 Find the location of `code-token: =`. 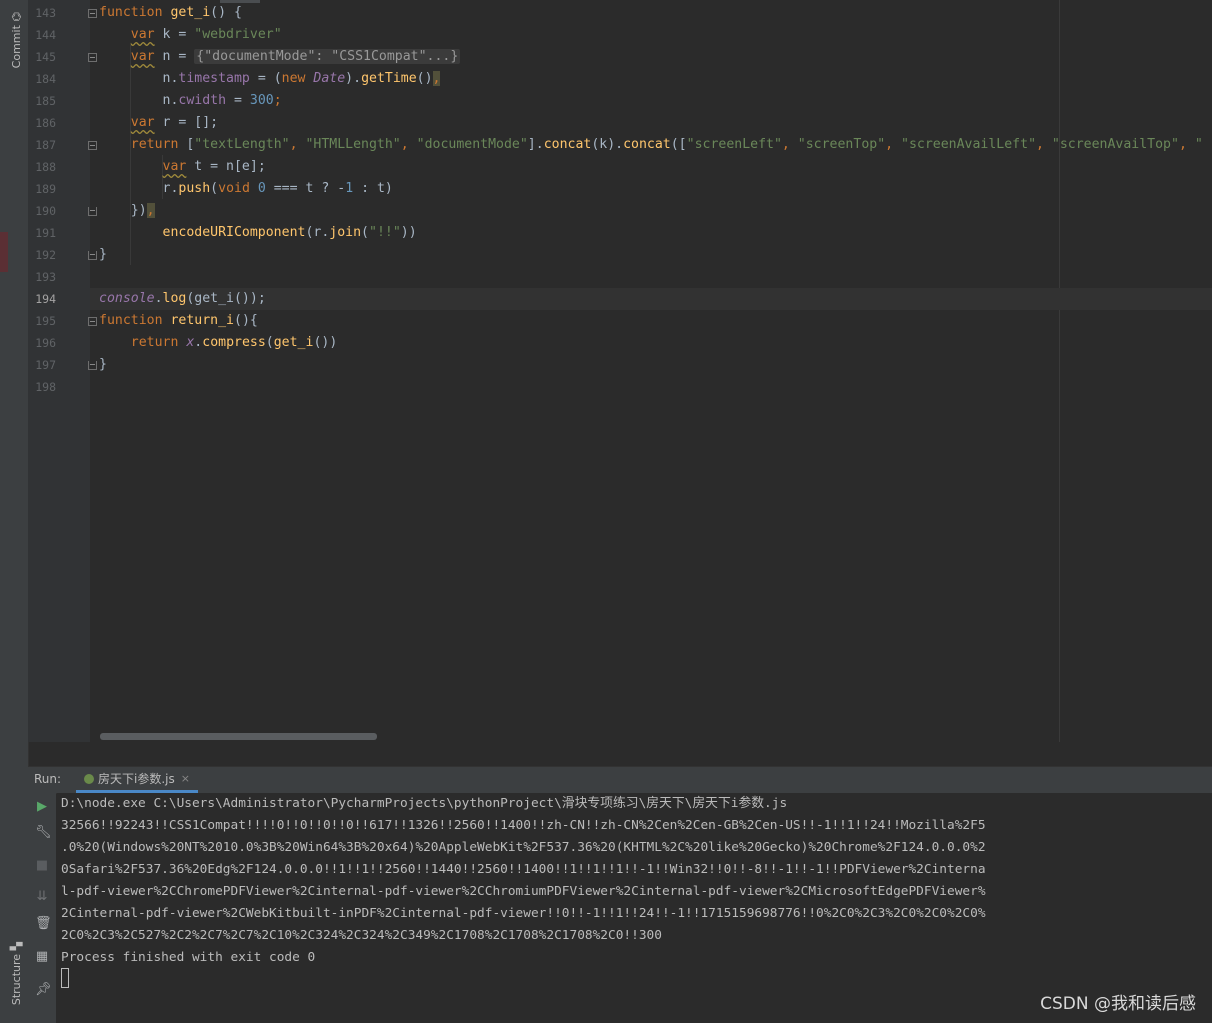

code-token: = is located at coordinates (238, 100).